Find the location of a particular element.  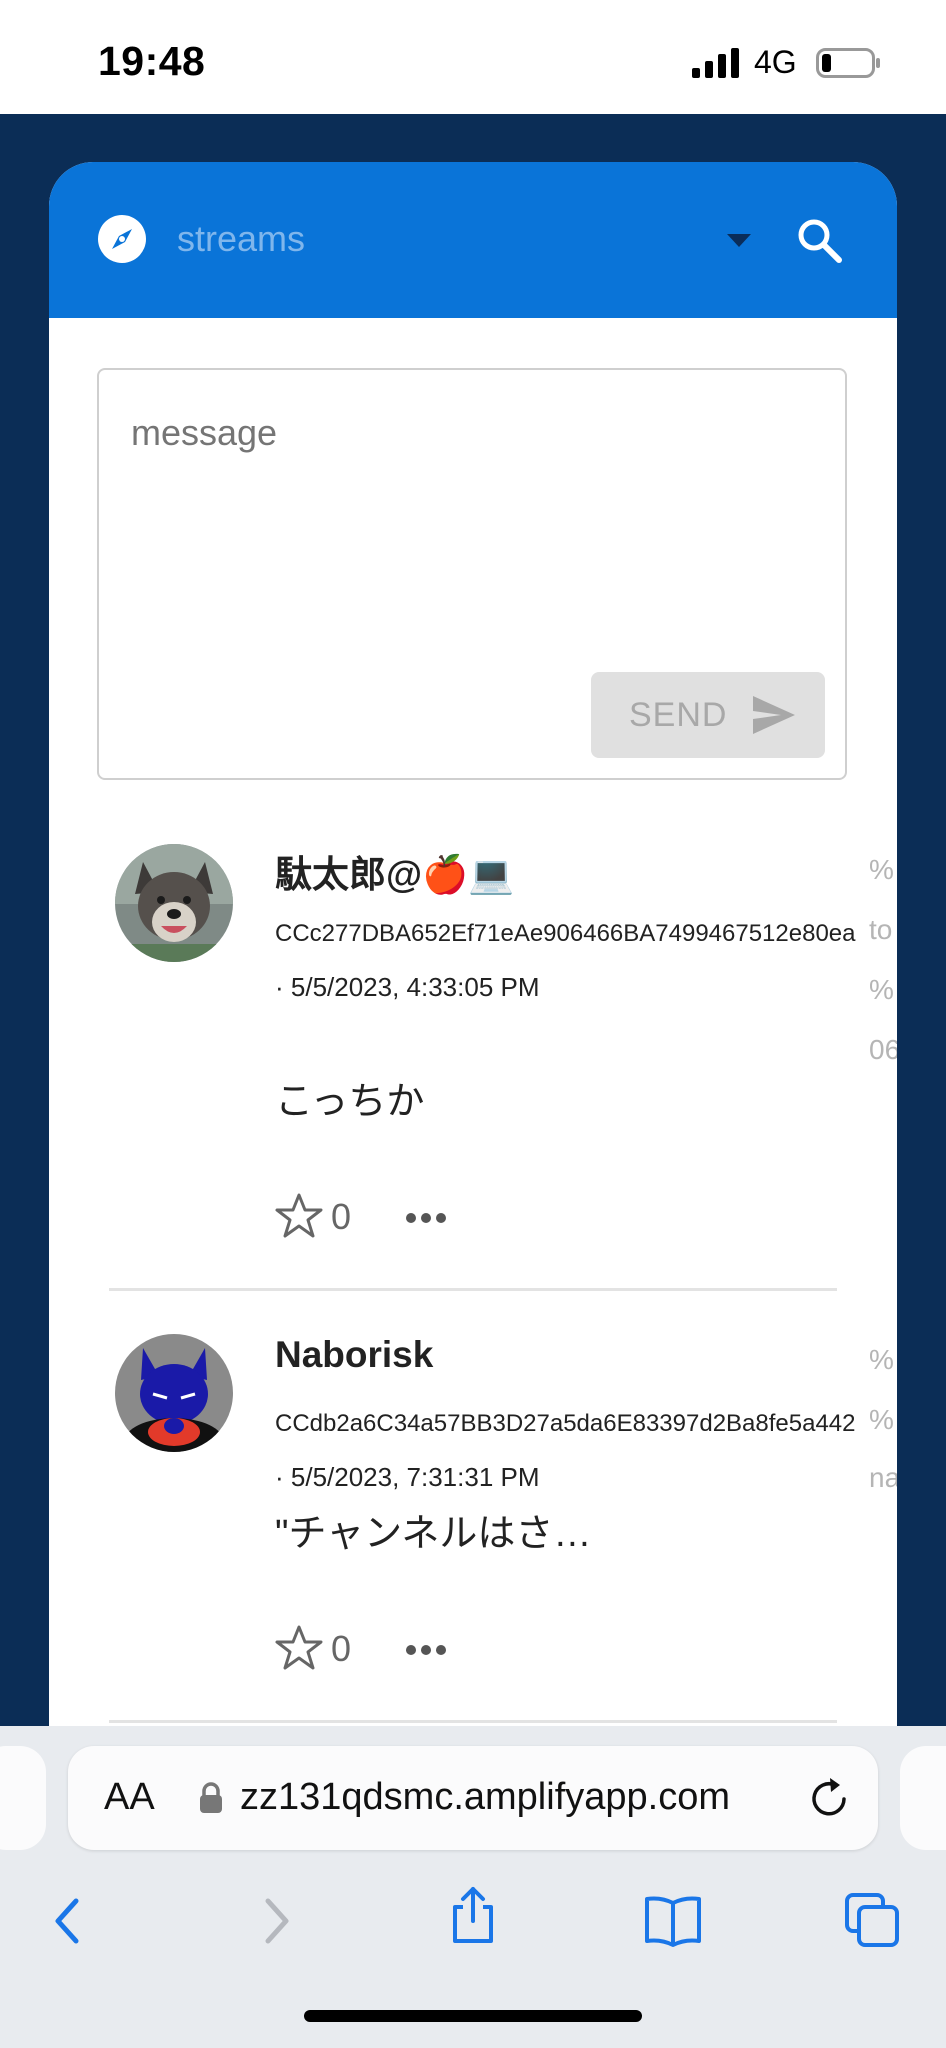

signal-icon is located at coordinates (715, 63).